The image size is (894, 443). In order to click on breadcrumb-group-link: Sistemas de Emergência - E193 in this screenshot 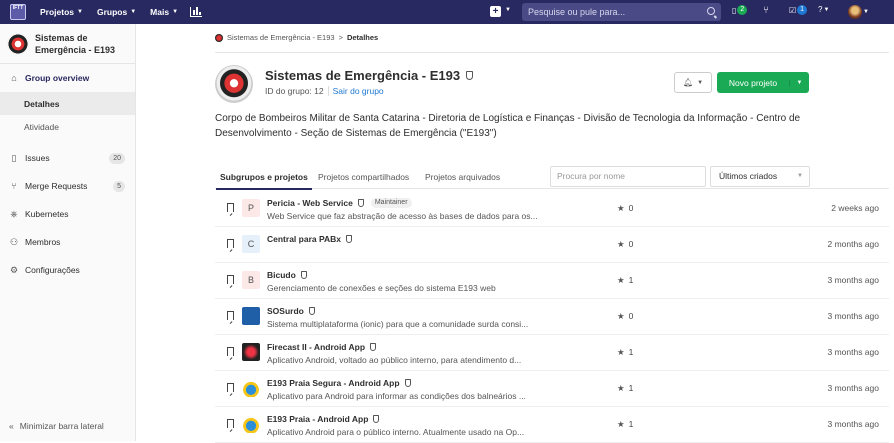, I will do `click(281, 37)`.